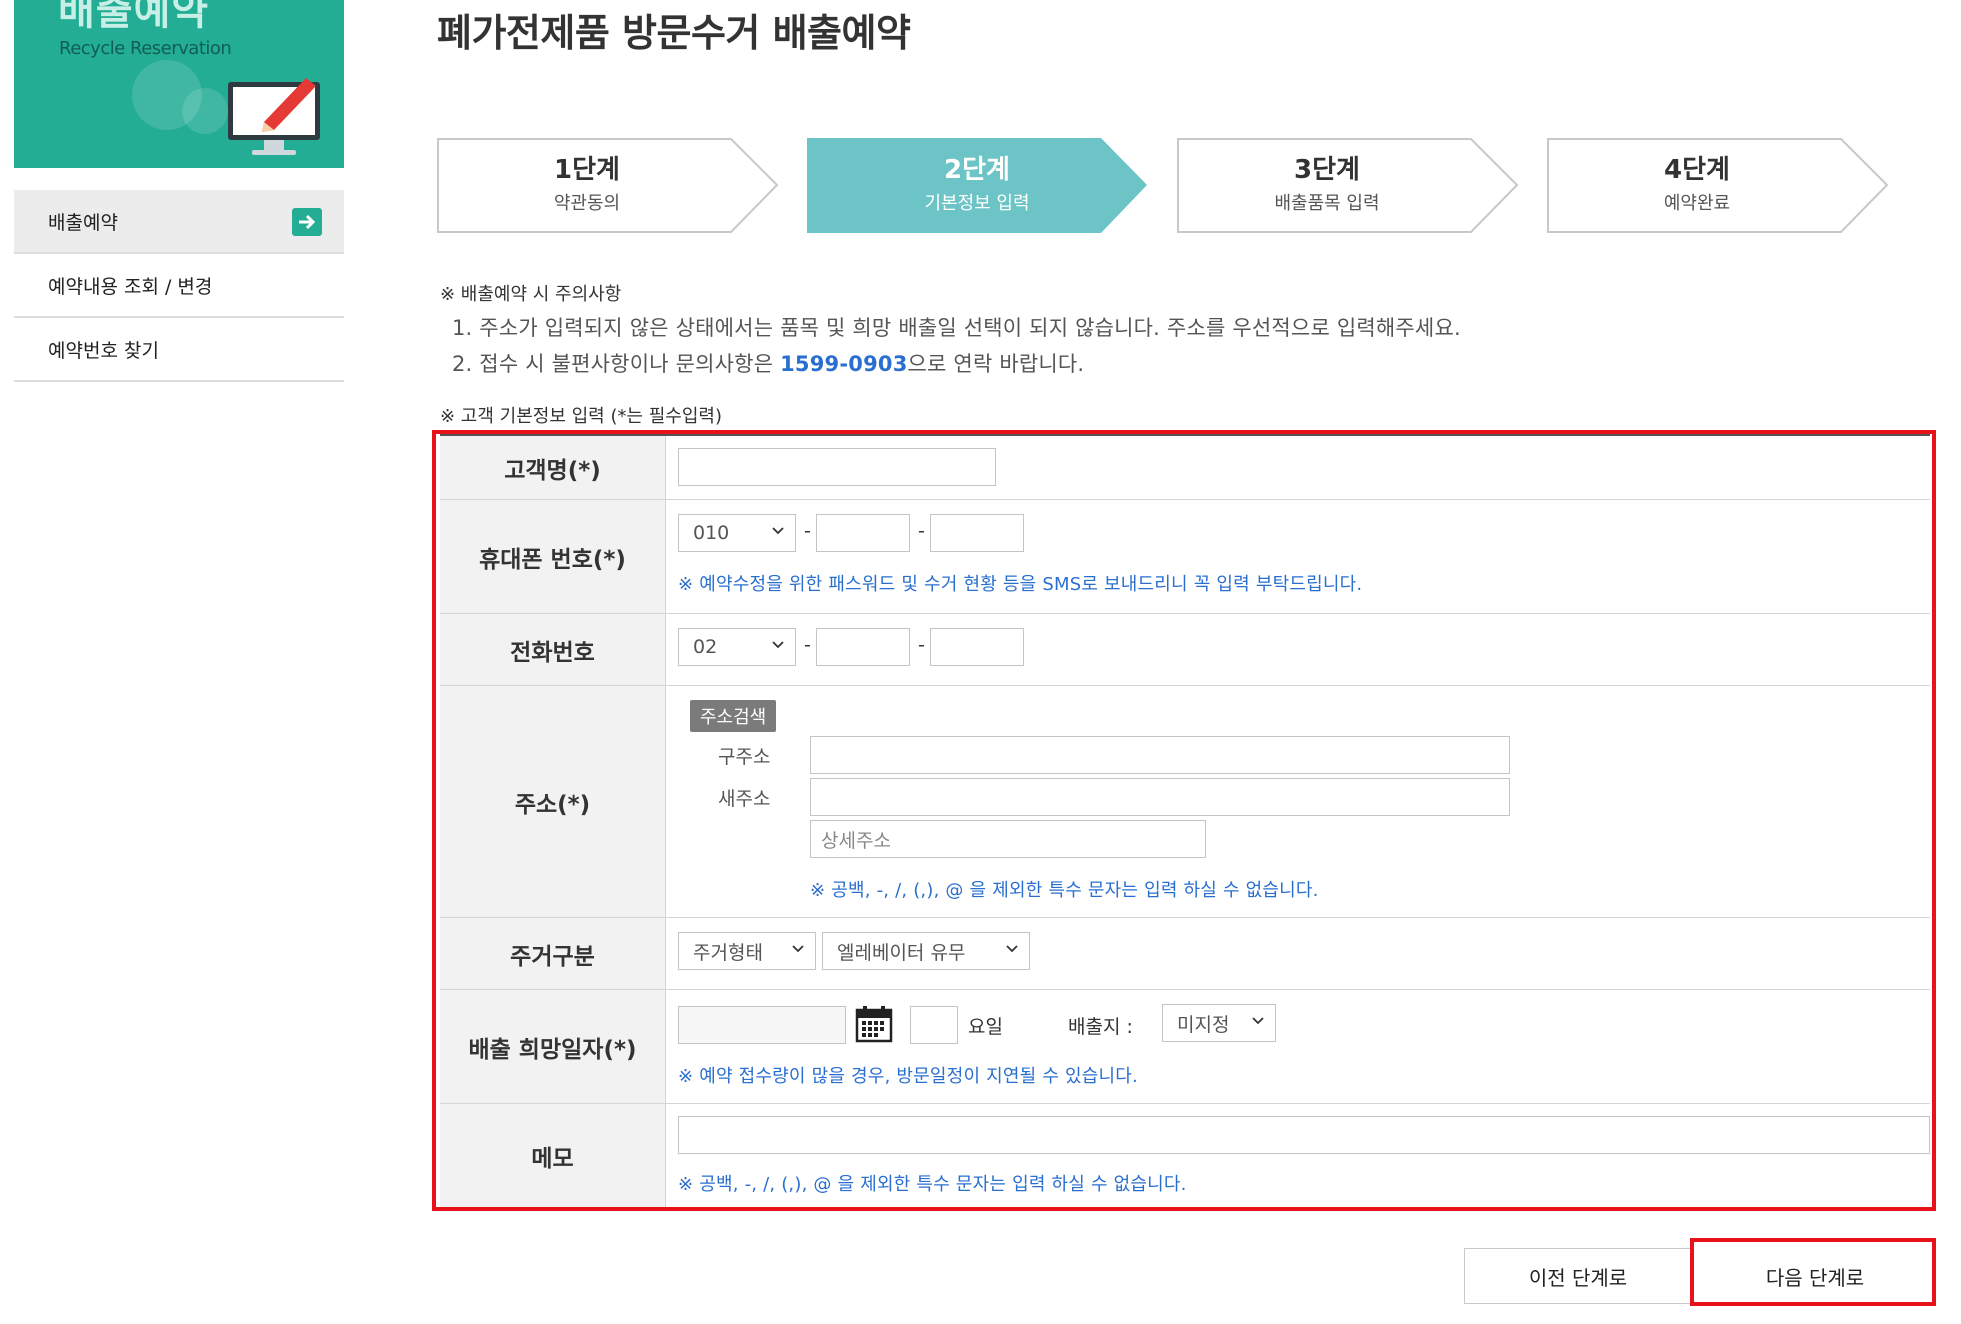  What do you see at coordinates (130, 286) in the screenshot?
I see `sidebar-item-label: 예약내용 조회 / 변경` at bounding box center [130, 286].